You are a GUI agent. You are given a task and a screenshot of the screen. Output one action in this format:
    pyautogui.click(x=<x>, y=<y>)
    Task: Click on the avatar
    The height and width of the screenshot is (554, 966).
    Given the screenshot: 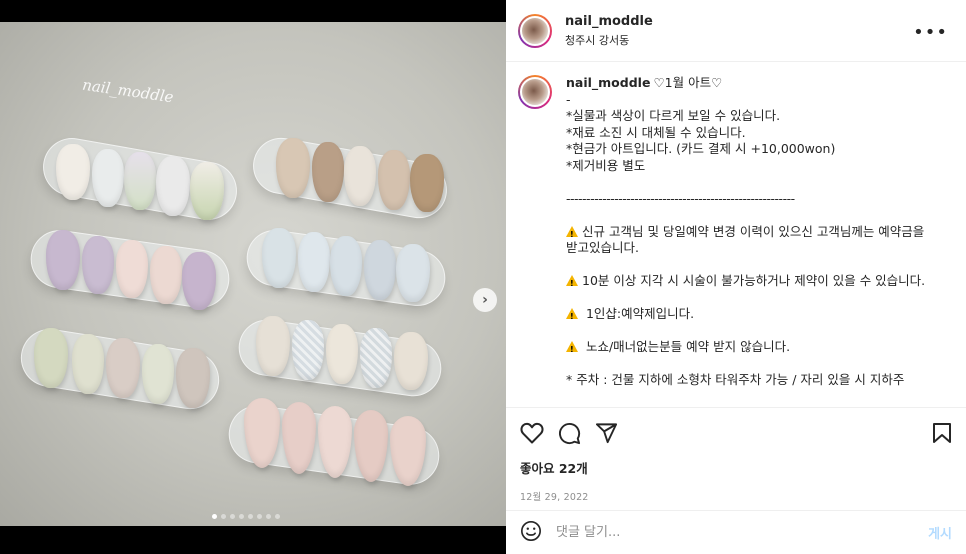 What is the action you would take?
    pyautogui.click(x=535, y=30)
    